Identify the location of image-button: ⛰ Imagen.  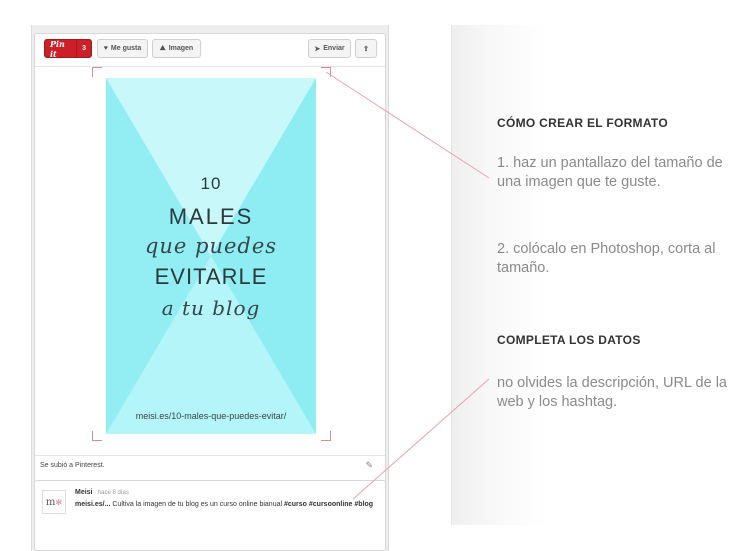
(176, 48).